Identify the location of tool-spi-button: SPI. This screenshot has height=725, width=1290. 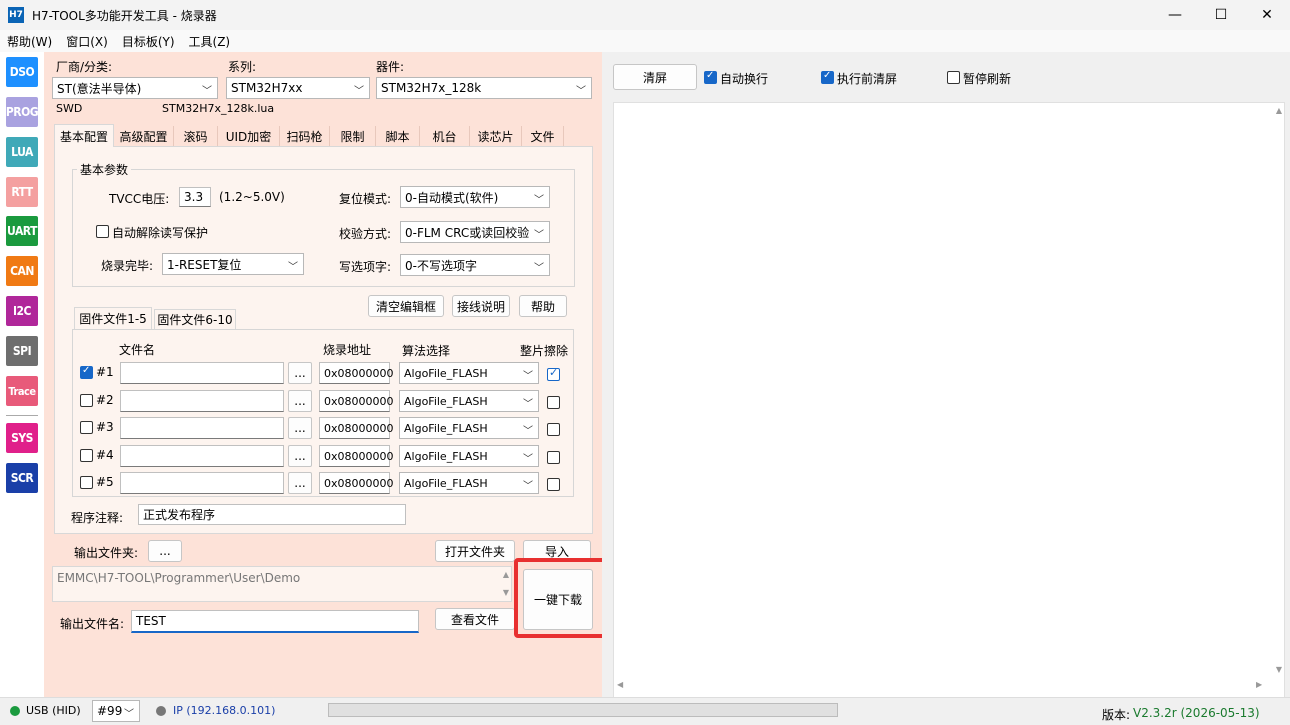
(22, 351).